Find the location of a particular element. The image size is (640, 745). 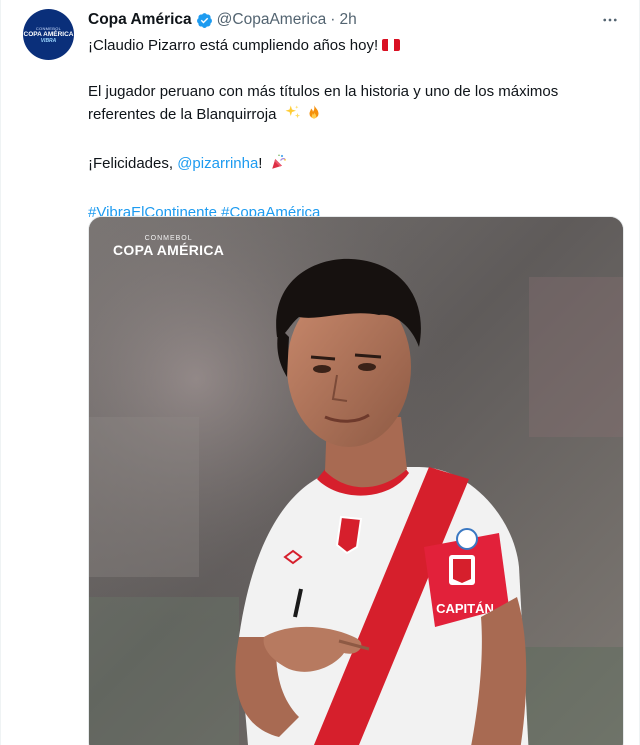

armband-text: CAPITÁN is located at coordinates (465, 608).